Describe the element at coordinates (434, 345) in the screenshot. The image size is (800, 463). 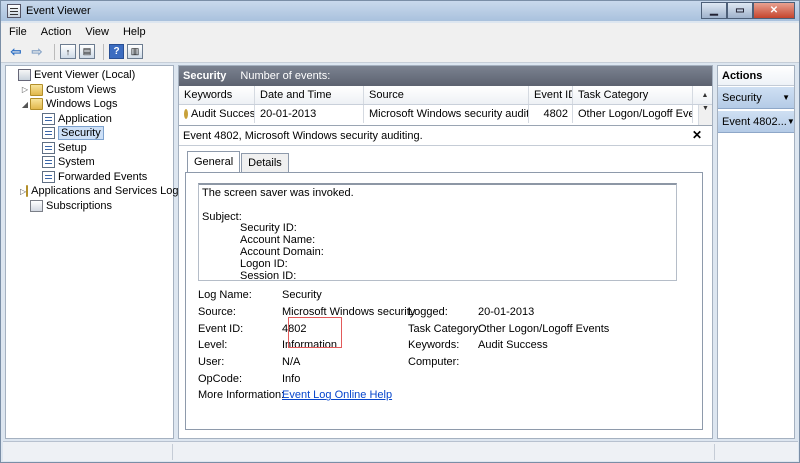
I see `keywords-label: Keywords:` at that location.